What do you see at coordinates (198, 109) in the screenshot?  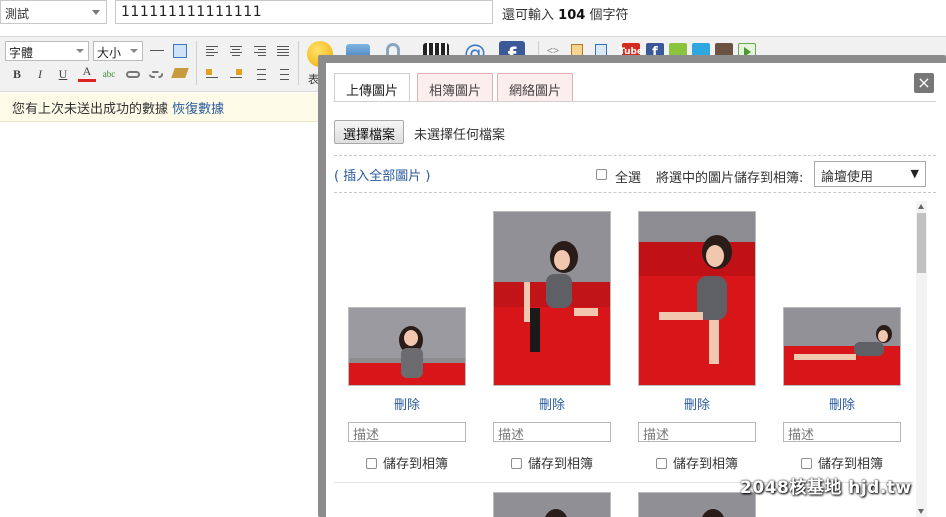 I see `restore-data-link: 恢復數據` at bounding box center [198, 109].